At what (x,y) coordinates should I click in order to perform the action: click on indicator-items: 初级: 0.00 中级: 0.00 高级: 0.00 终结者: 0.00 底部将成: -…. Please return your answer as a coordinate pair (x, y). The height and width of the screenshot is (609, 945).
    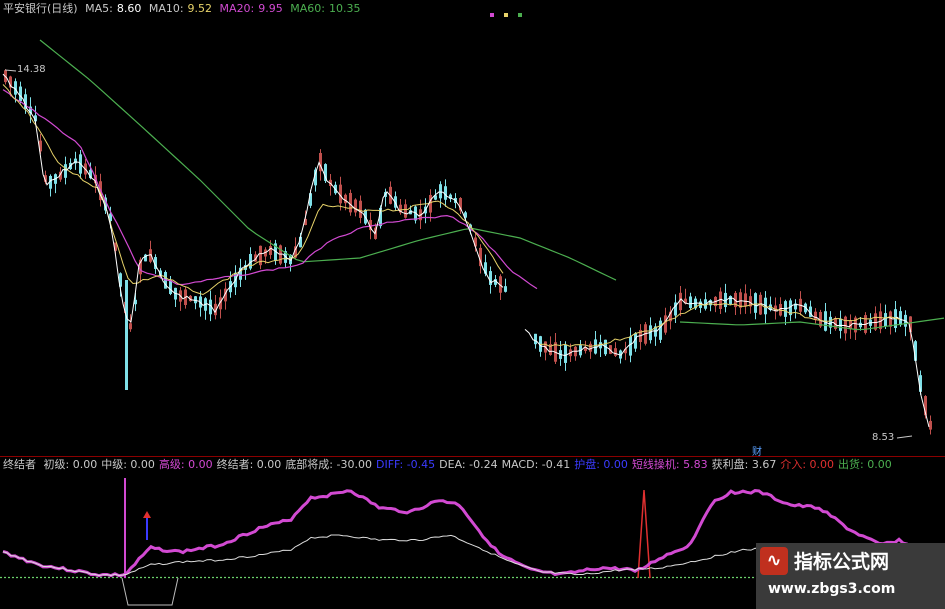
    Looking at the image, I should click on (470, 464).